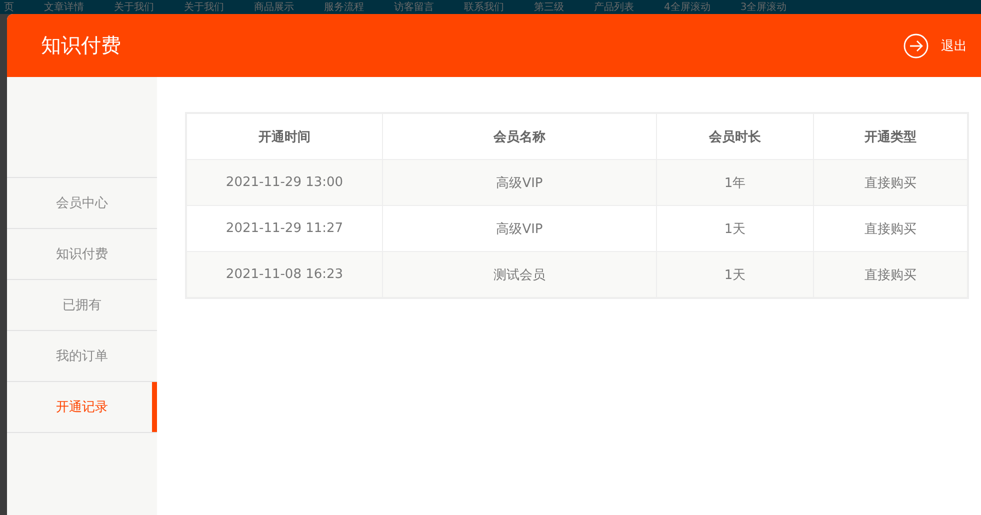 The image size is (981, 515). Describe the element at coordinates (935, 45) in the screenshot. I see `logout-link: 退出` at that location.